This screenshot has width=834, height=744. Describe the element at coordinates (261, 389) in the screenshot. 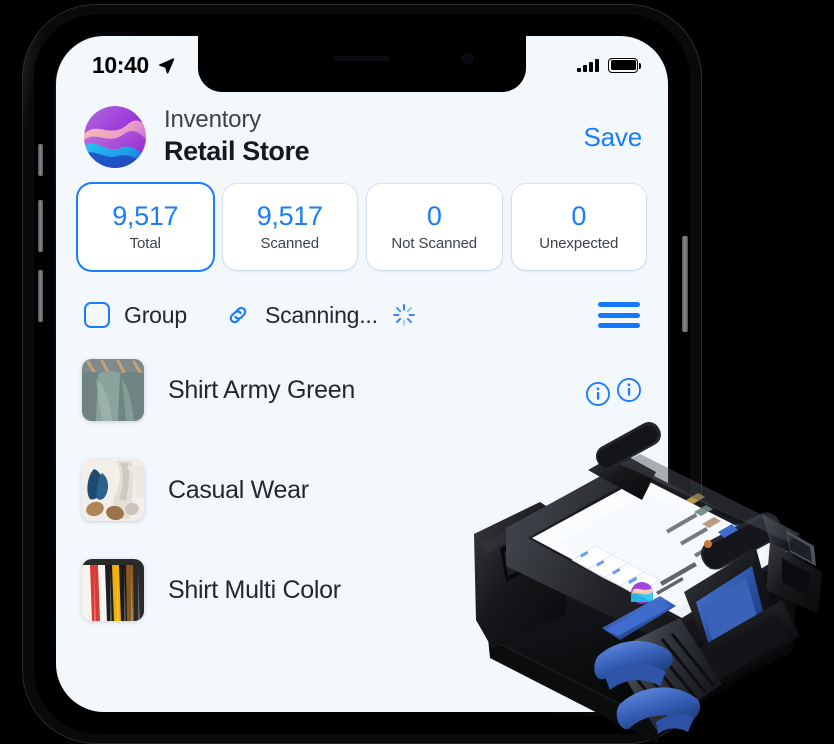

I see `list-item-label: Shirt Army Green` at that location.